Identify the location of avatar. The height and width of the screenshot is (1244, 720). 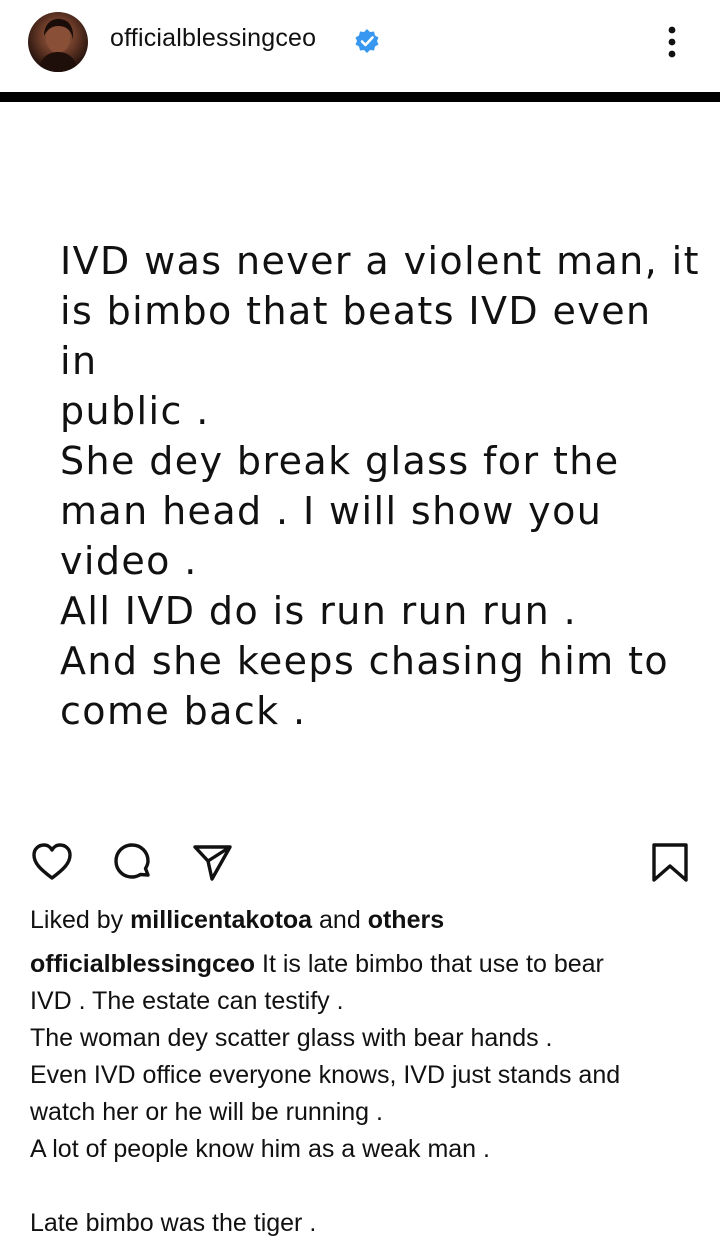
(58, 42).